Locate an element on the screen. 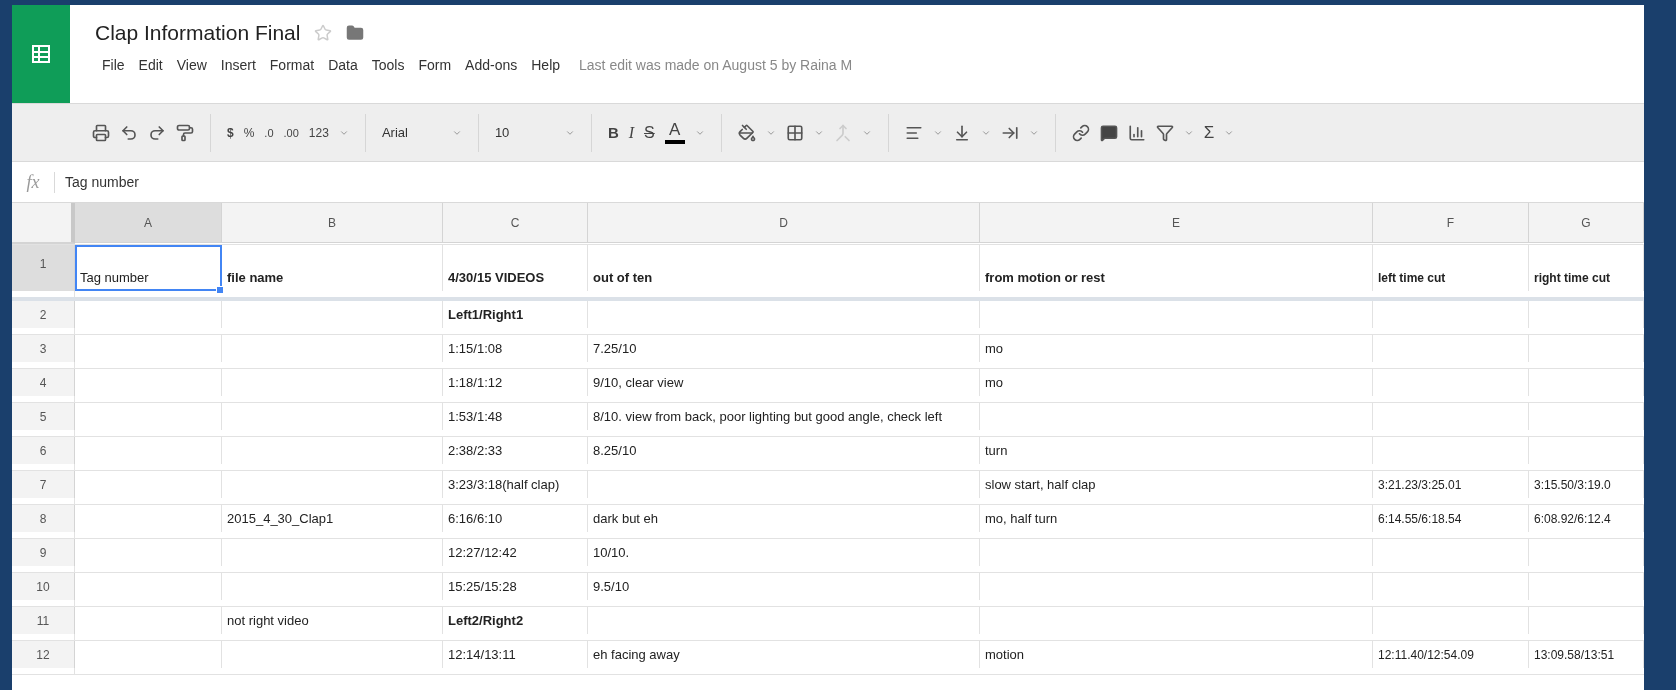 Image resolution: width=1676 pixels, height=690 pixels. column-header: D is located at coordinates (784, 223).